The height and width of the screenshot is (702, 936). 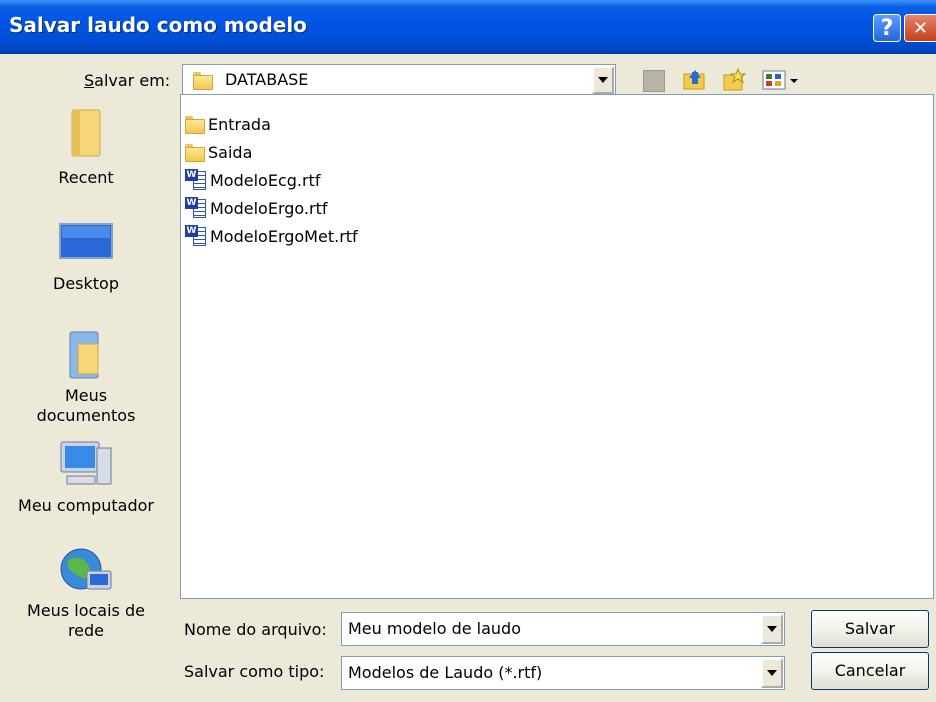 What do you see at coordinates (870, 671) in the screenshot?
I see `cancel-button: Cancelar` at bounding box center [870, 671].